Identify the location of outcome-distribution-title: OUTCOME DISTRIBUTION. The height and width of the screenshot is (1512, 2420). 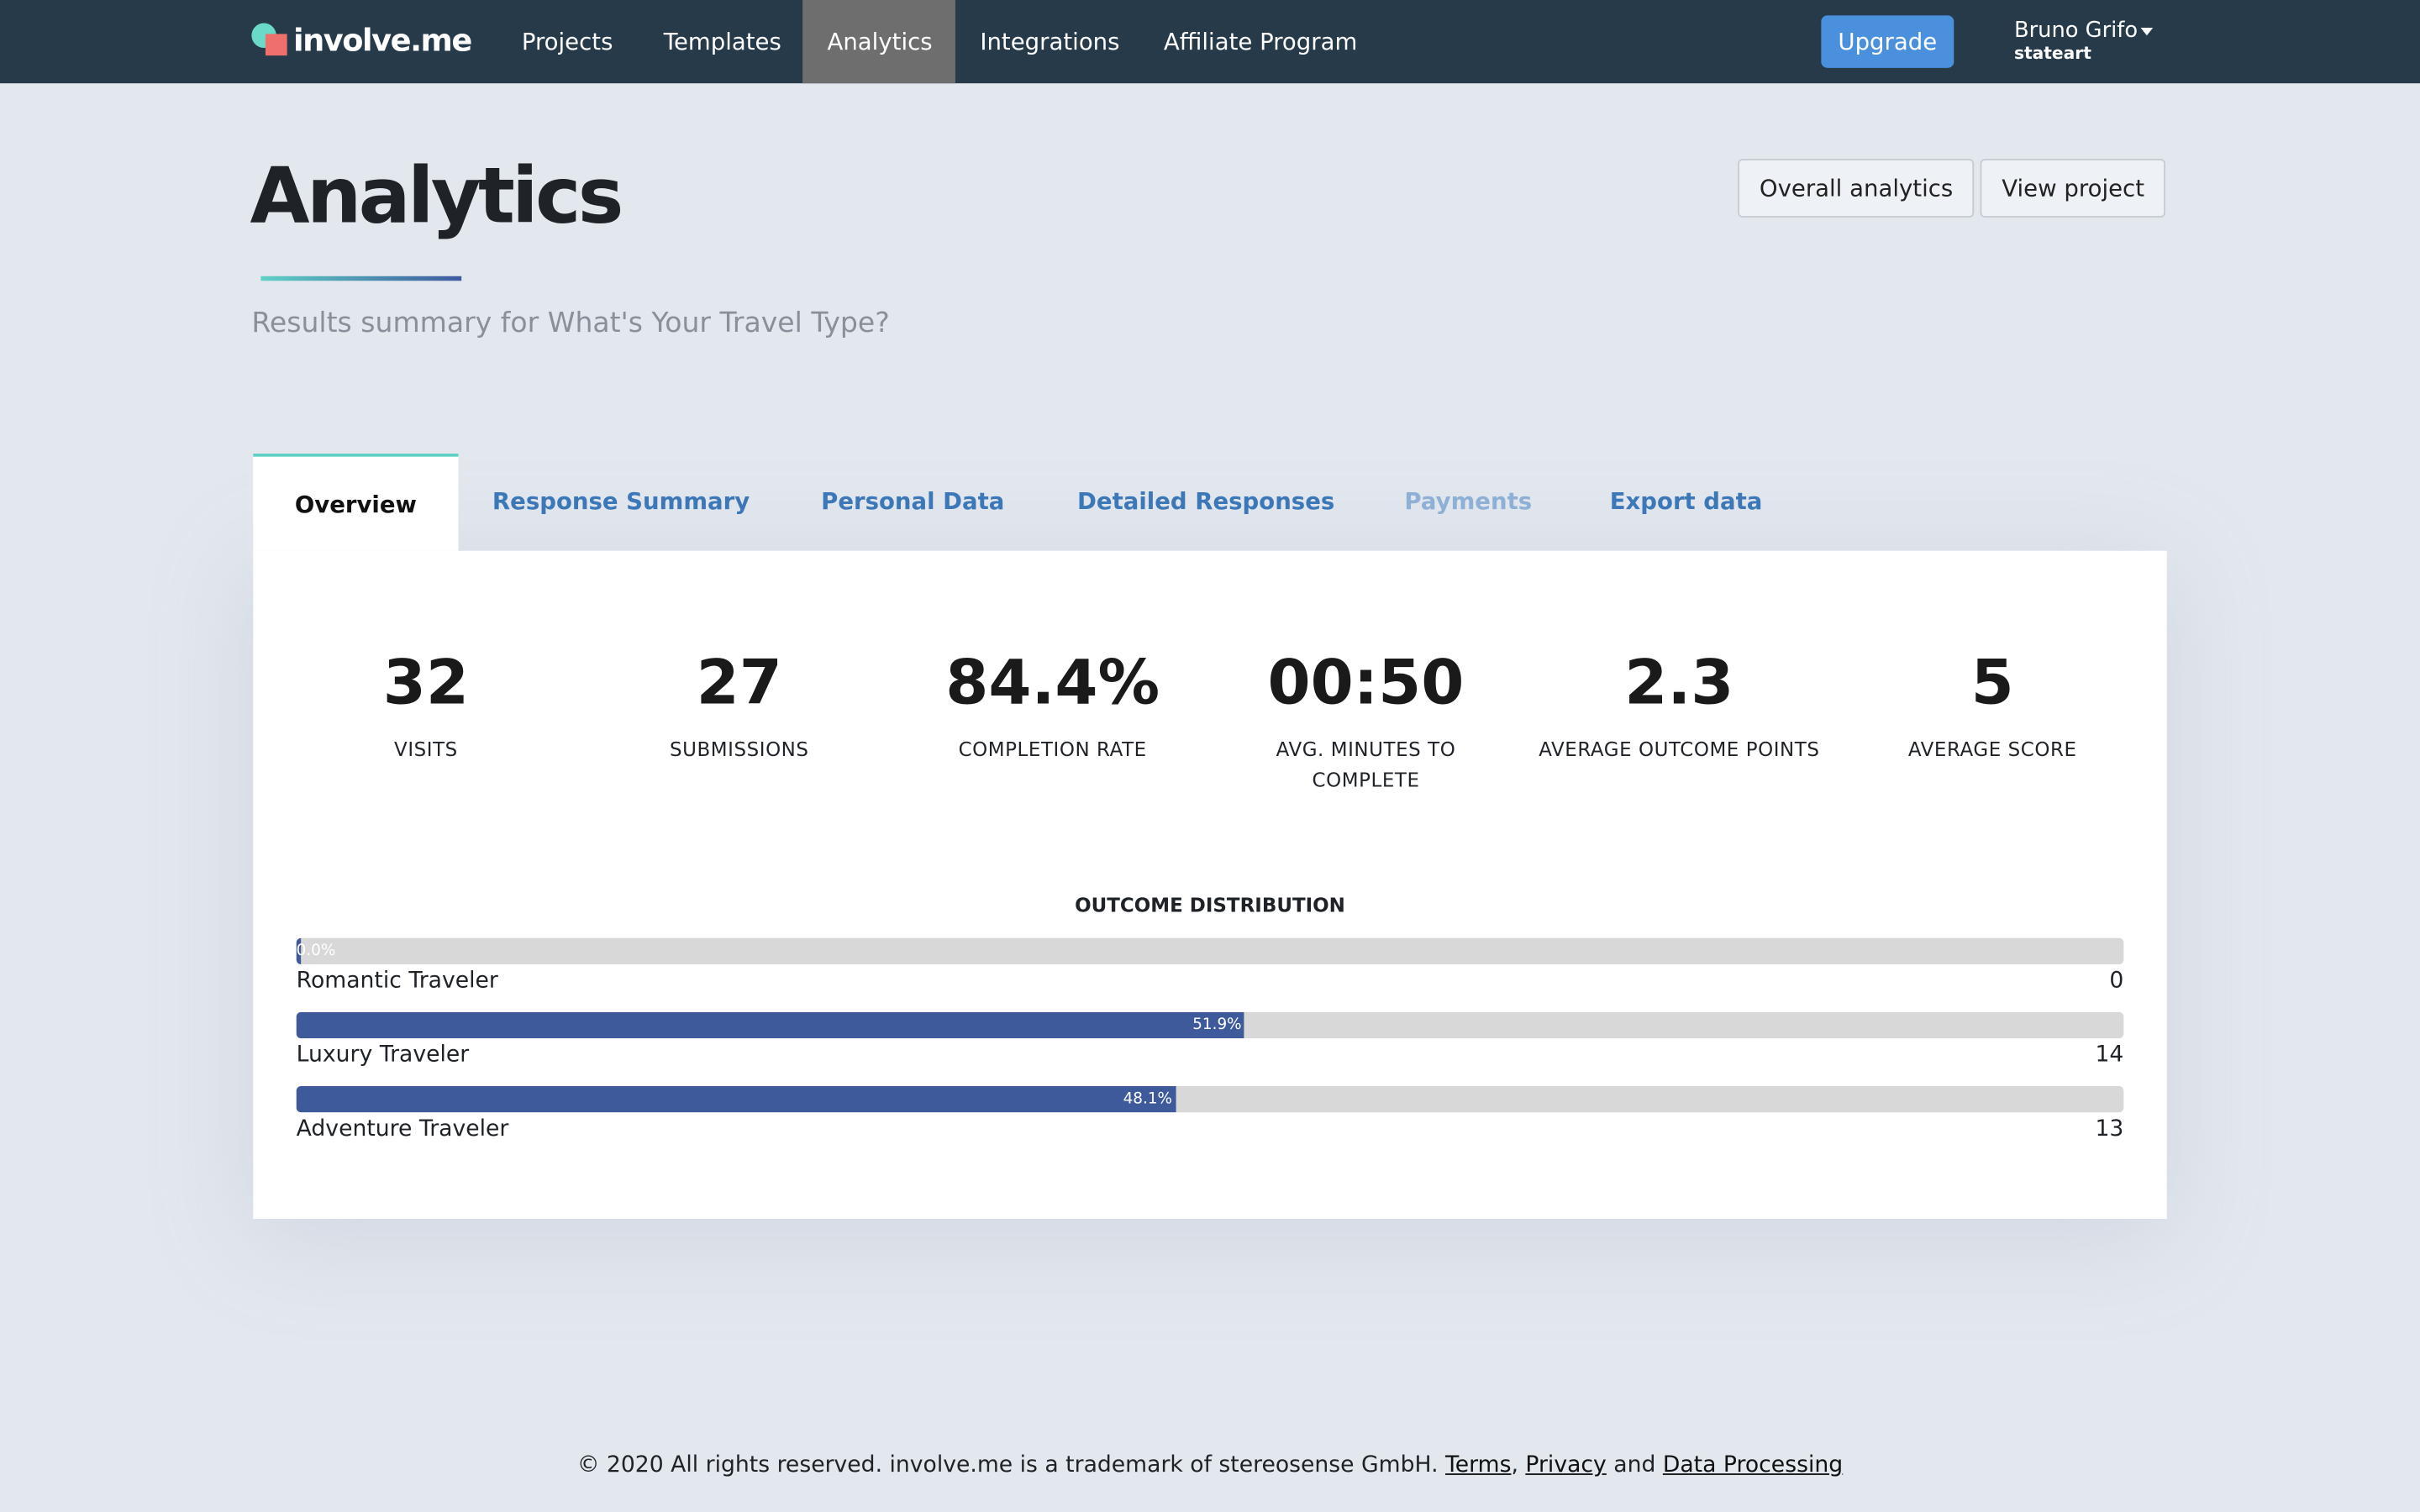
(1210, 905).